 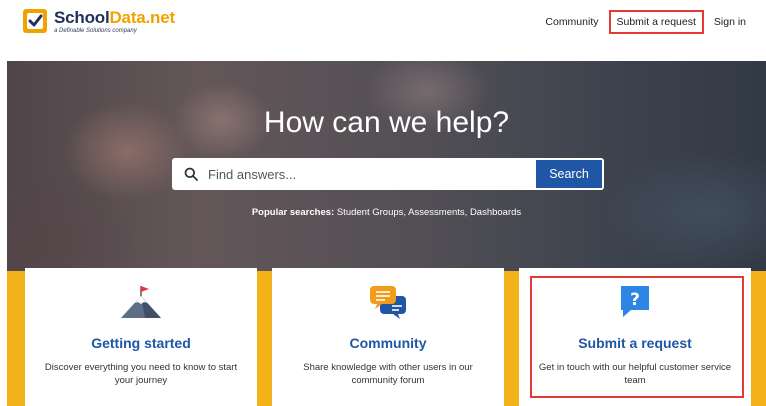 What do you see at coordinates (495, 212) in the screenshot?
I see `popular-search-dashboards: Dashboards` at bounding box center [495, 212].